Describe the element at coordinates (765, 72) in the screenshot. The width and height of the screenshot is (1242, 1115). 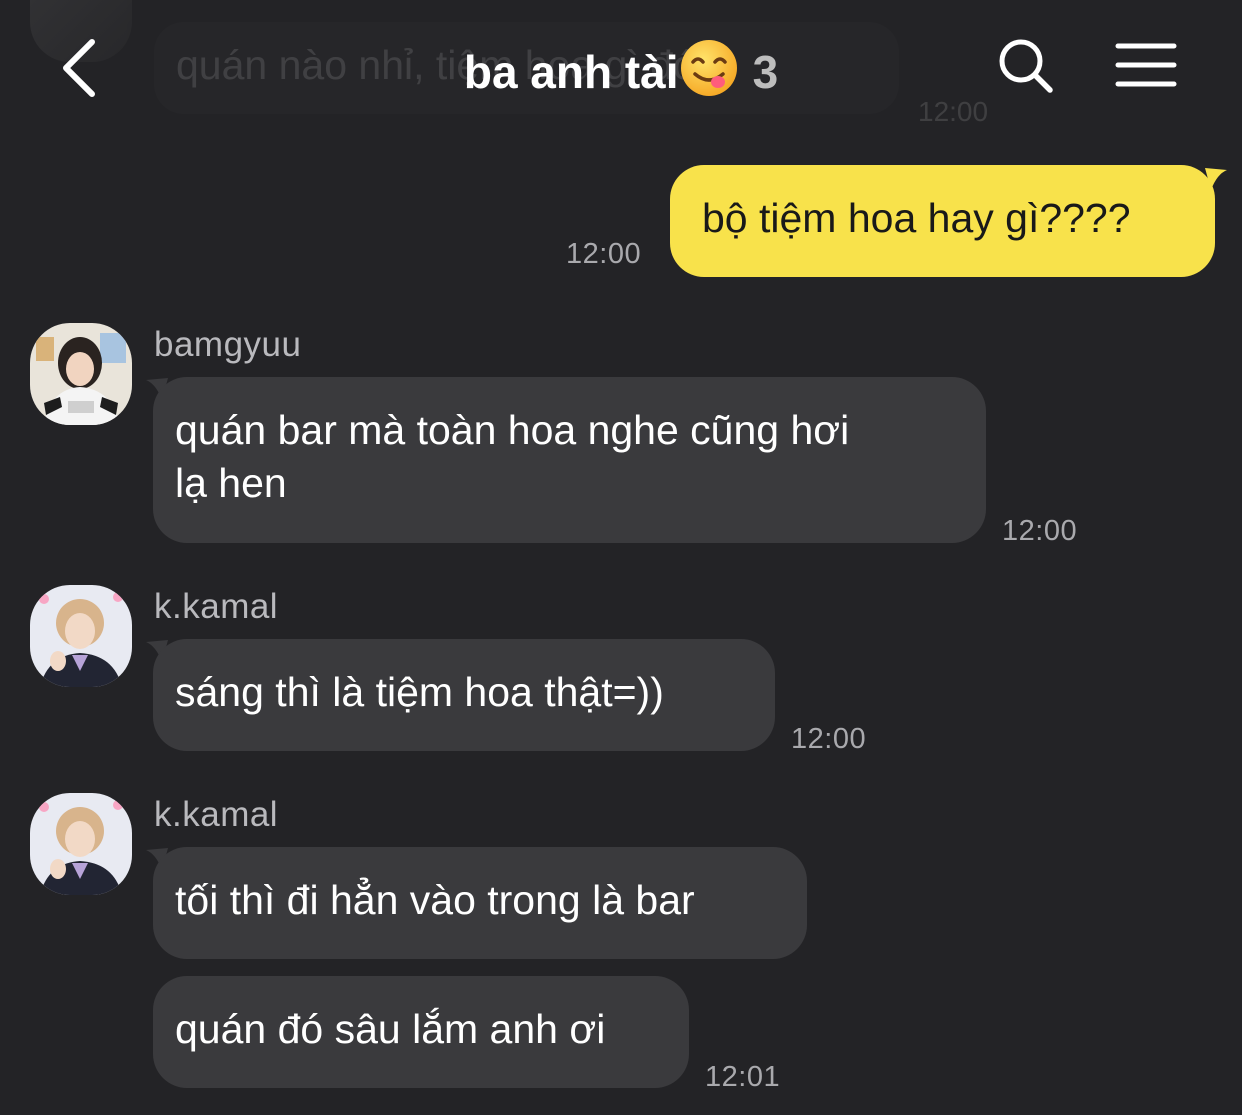
I see `member-count: 3` at that location.